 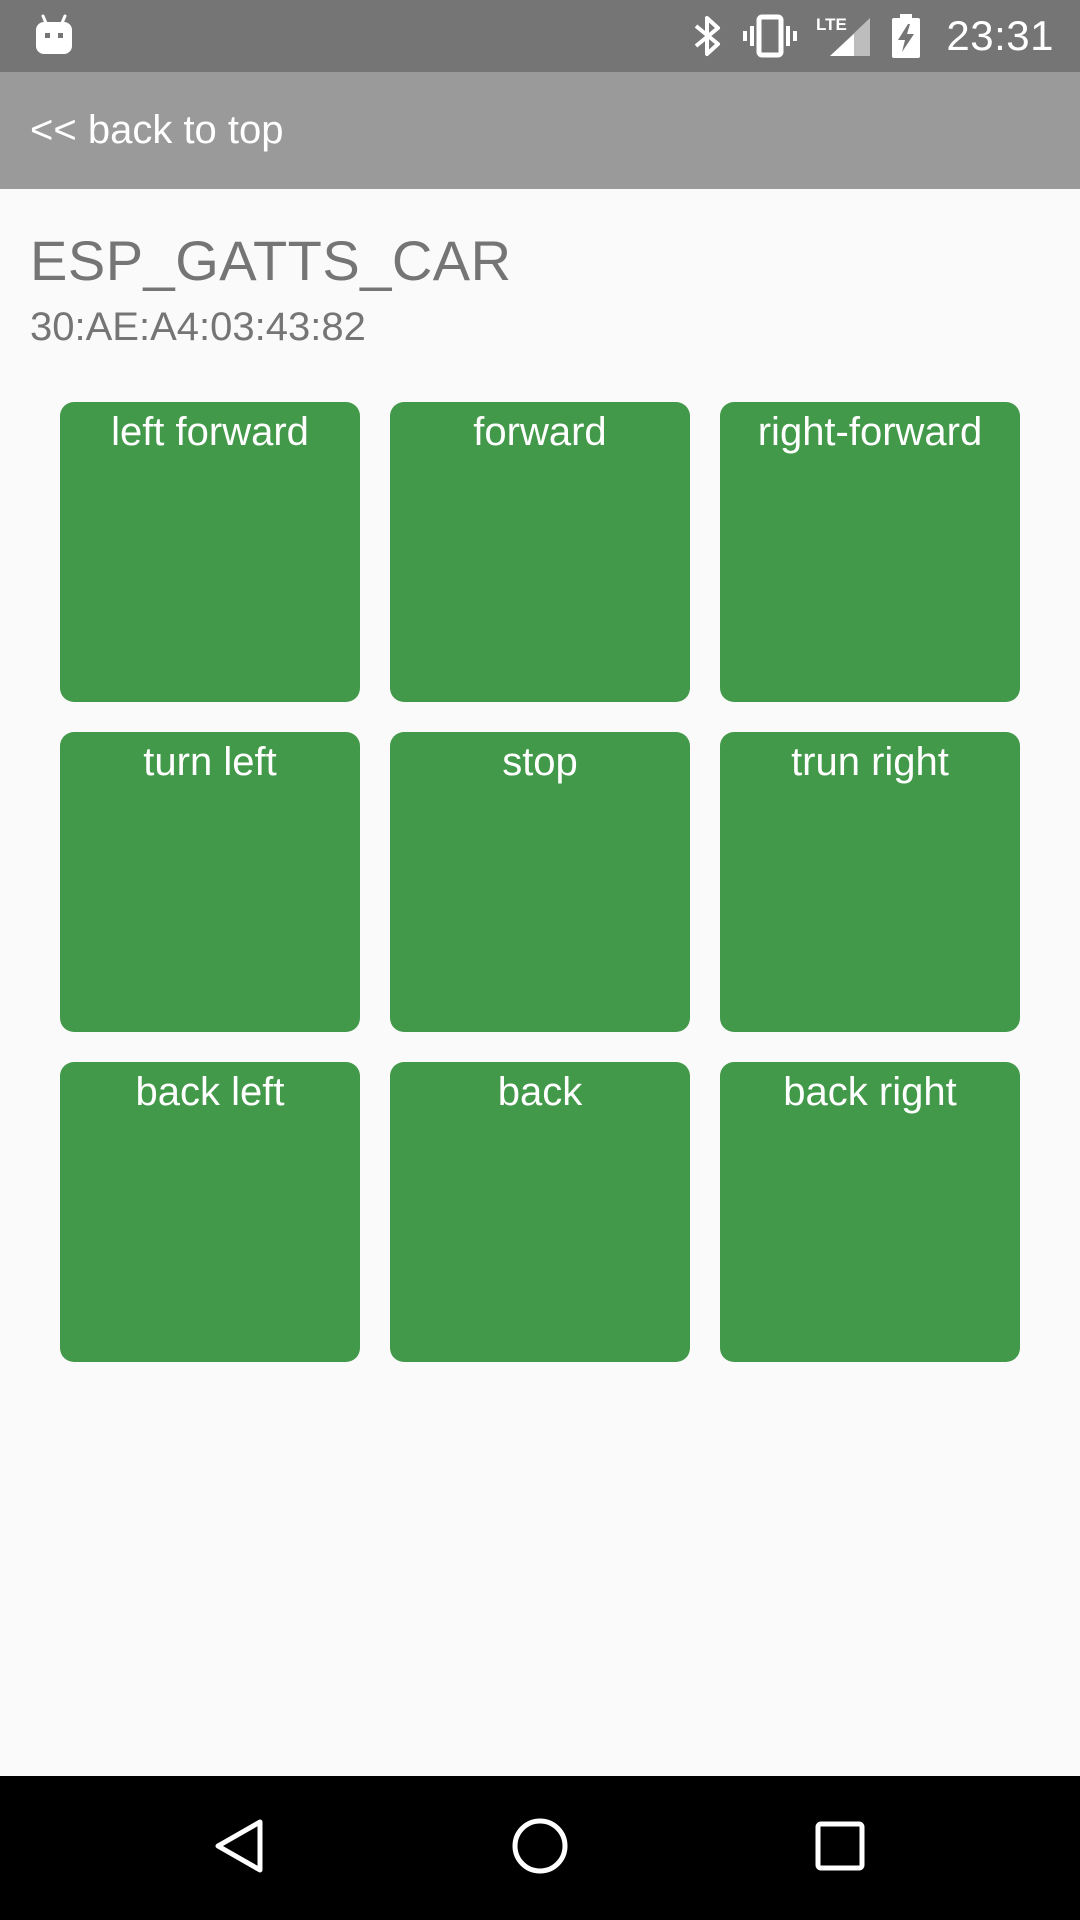 I want to click on nav-back-button, so click(x=240, y=1848).